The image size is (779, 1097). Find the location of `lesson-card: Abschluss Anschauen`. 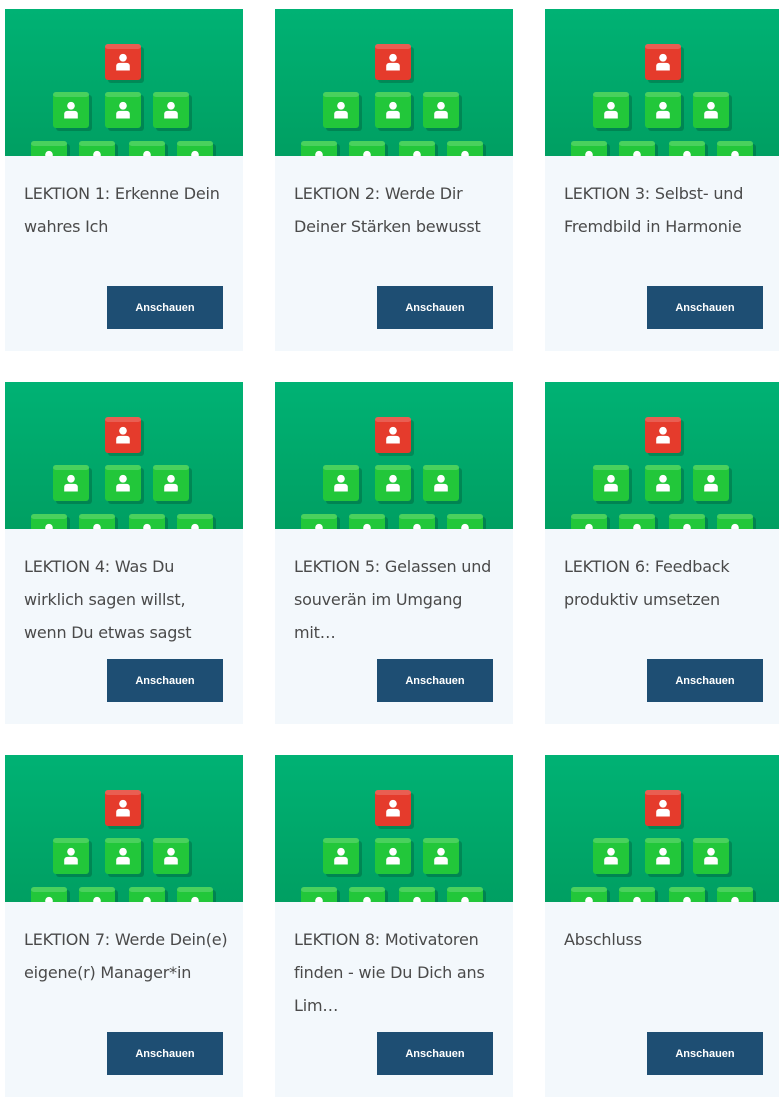

lesson-card: Abschluss Anschauen is located at coordinates (662, 926).